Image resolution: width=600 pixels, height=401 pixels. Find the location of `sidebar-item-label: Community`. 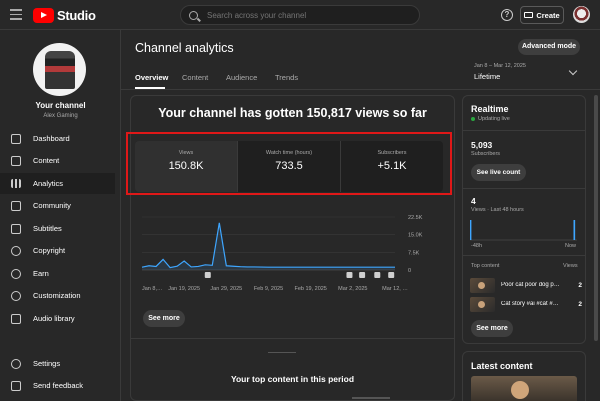

sidebar-item-label: Community is located at coordinates (52, 205).